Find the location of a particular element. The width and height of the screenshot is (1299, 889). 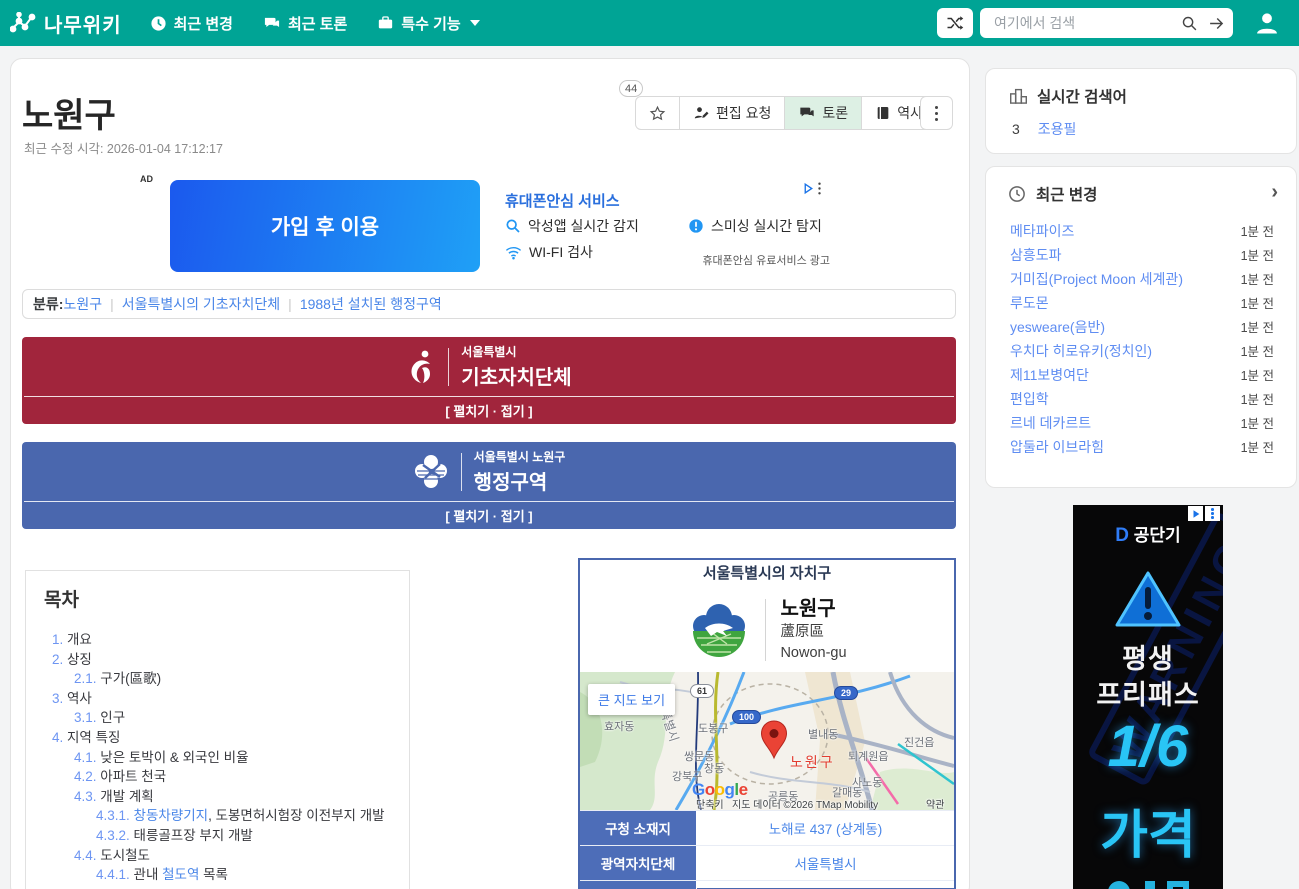

nav-label: 특수 기능 is located at coordinates (431, 24).